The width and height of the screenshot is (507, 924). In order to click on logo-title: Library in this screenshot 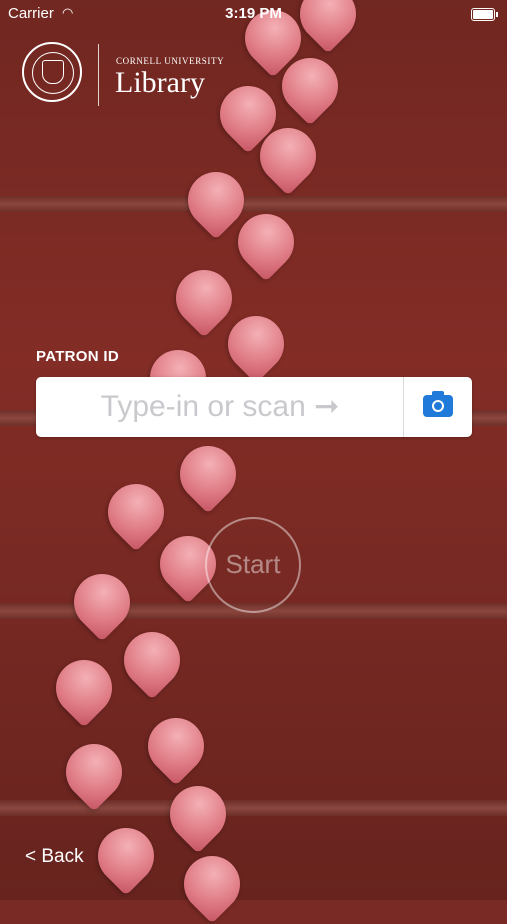, I will do `click(160, 82)`.